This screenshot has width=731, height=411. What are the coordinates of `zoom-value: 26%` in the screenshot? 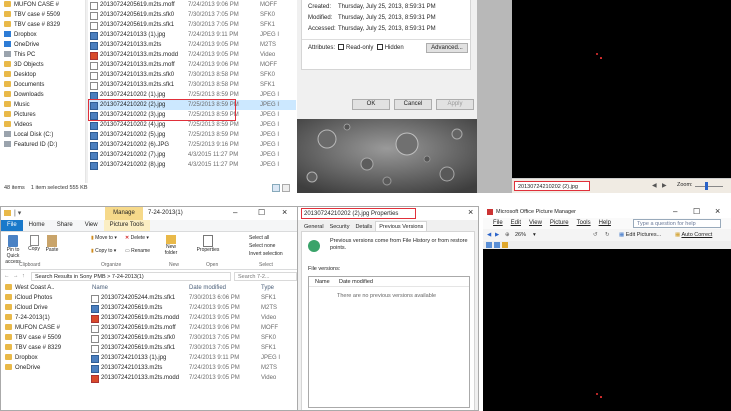 It's located at (520, 235).